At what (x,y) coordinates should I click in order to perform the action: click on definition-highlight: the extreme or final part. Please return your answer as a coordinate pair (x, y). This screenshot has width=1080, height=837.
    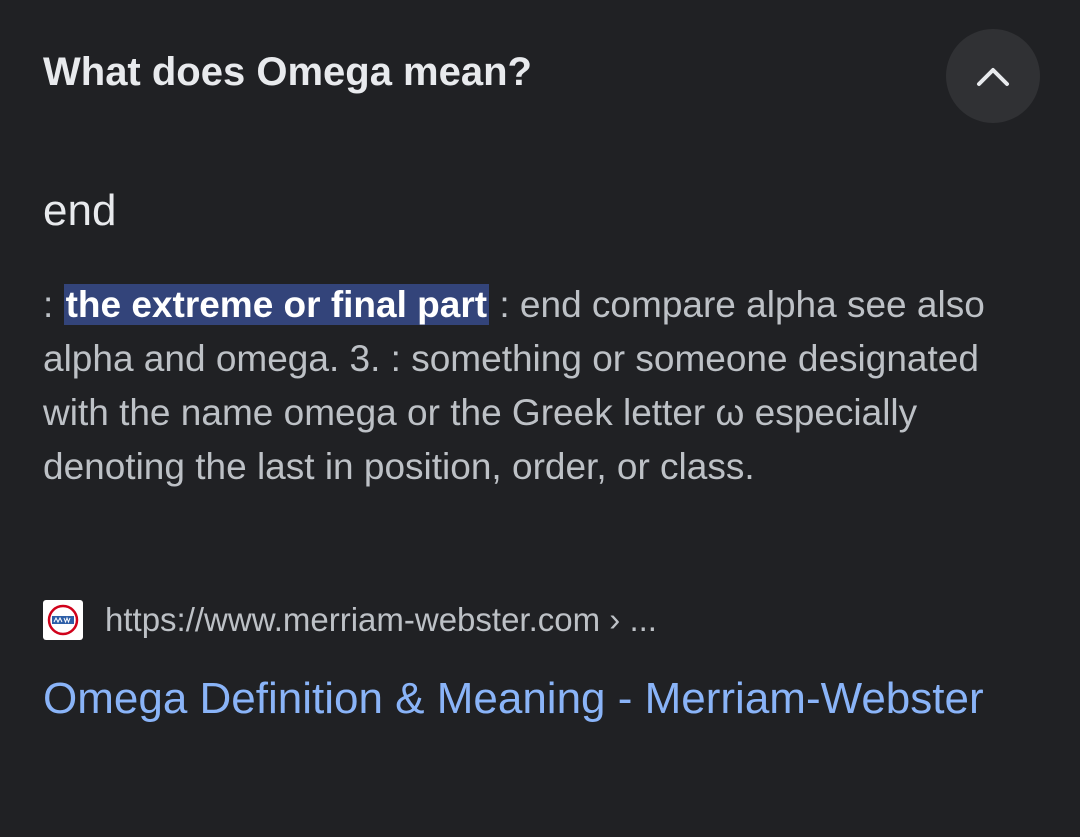
    Looking at the image, I should click on (276, 304).